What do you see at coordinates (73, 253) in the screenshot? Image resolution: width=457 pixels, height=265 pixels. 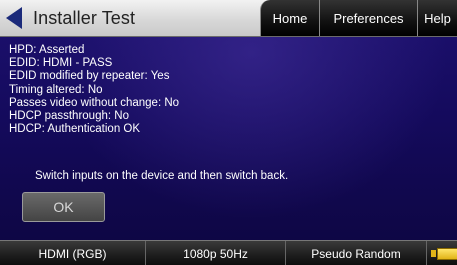 I see `interface-button: HDMI (RGB)` at bounding box center [73, 253].